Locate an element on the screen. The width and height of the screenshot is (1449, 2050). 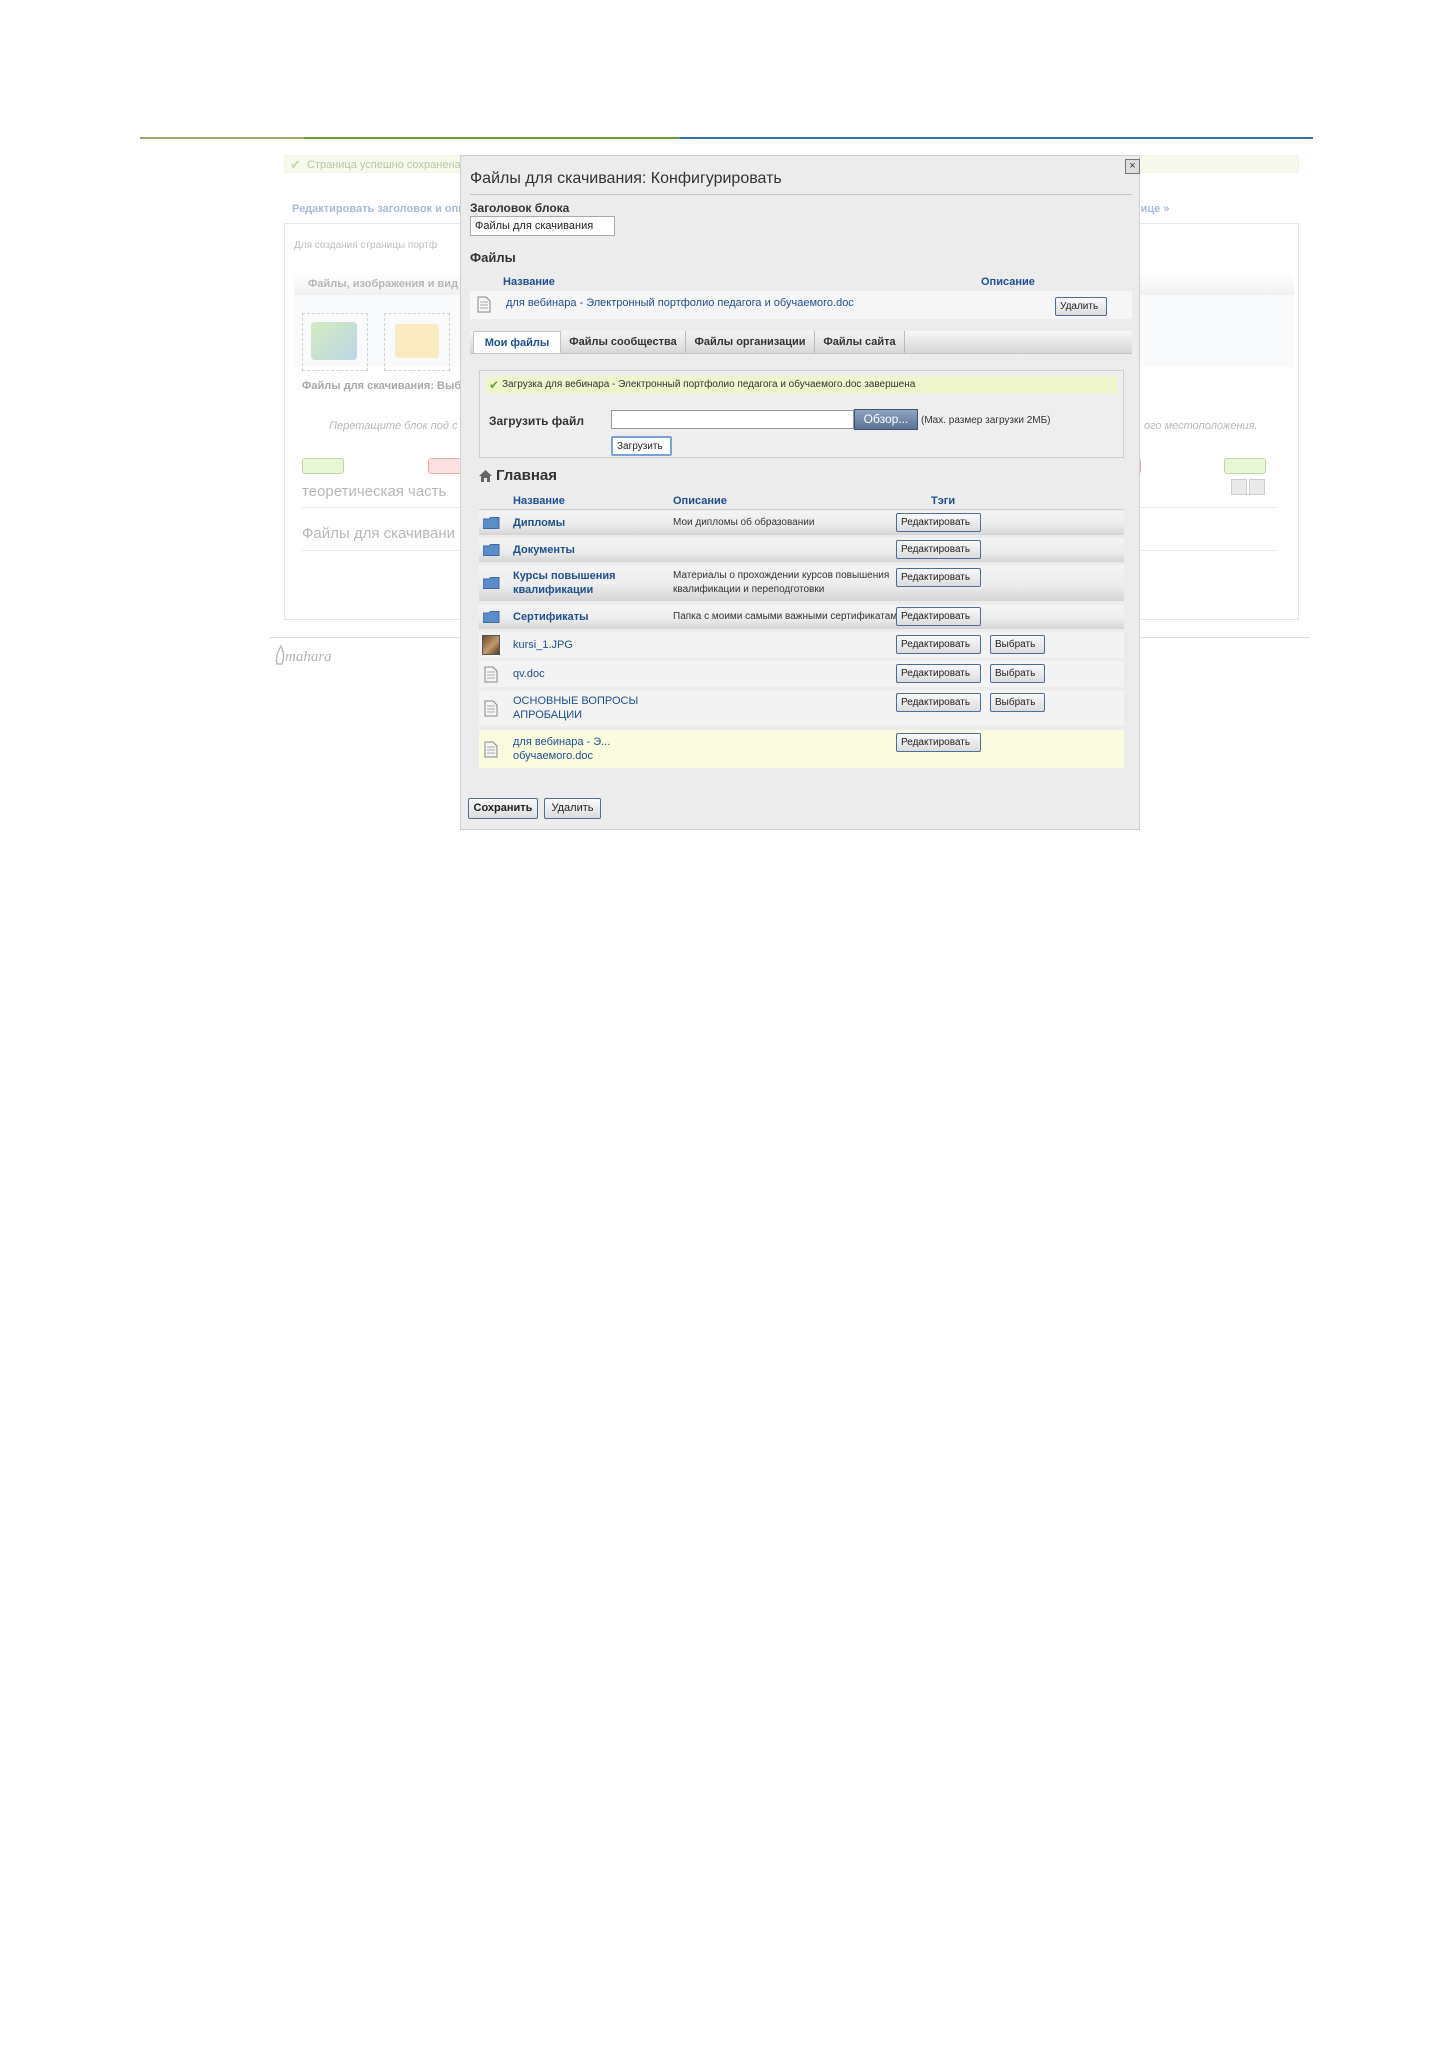
upload-file-label: Загрузить файл is located at coordinates (536, 421).